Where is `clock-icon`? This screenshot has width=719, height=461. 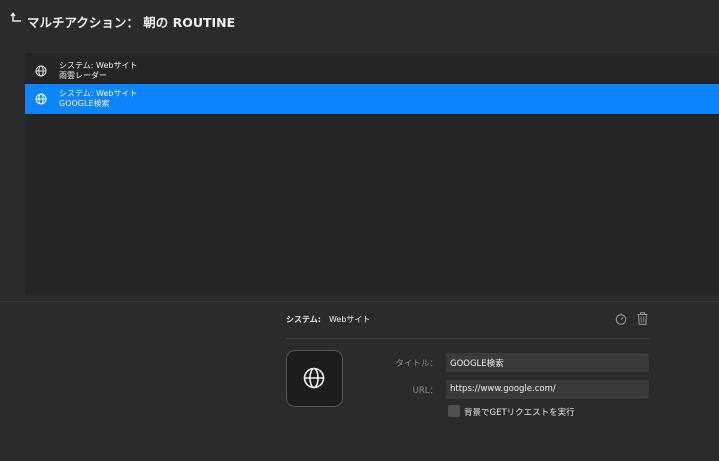
clock-icon is located at coordinates (621, 319).